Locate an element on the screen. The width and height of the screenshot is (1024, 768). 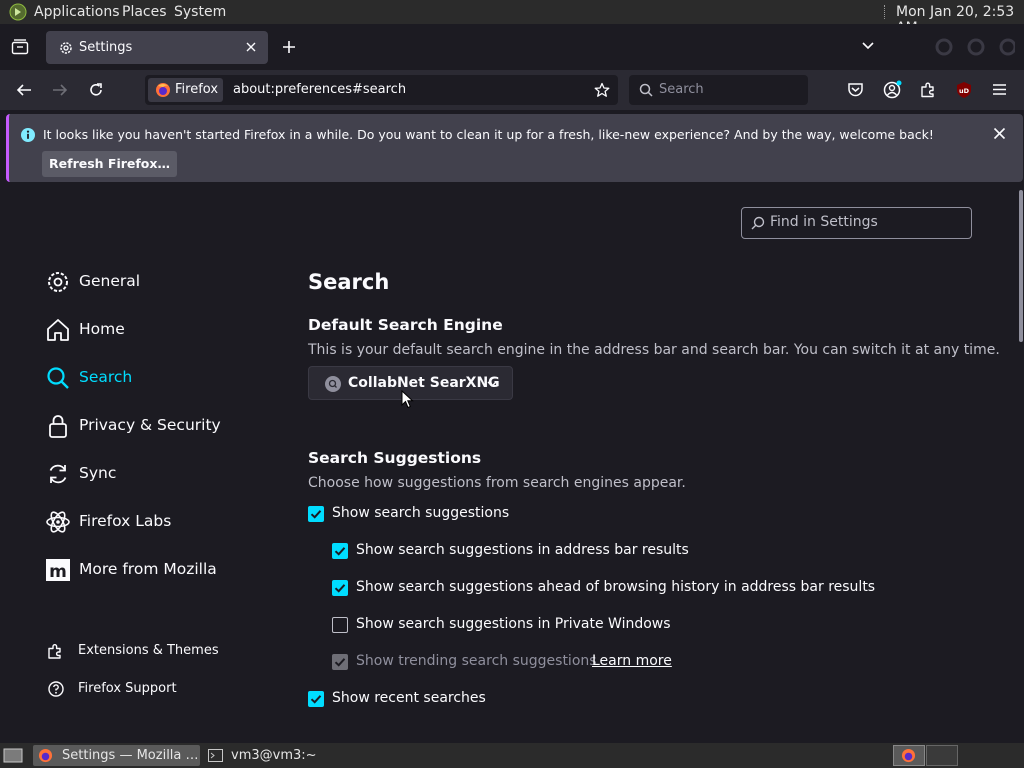
svg-text: m is located at coordinates (58, 572).